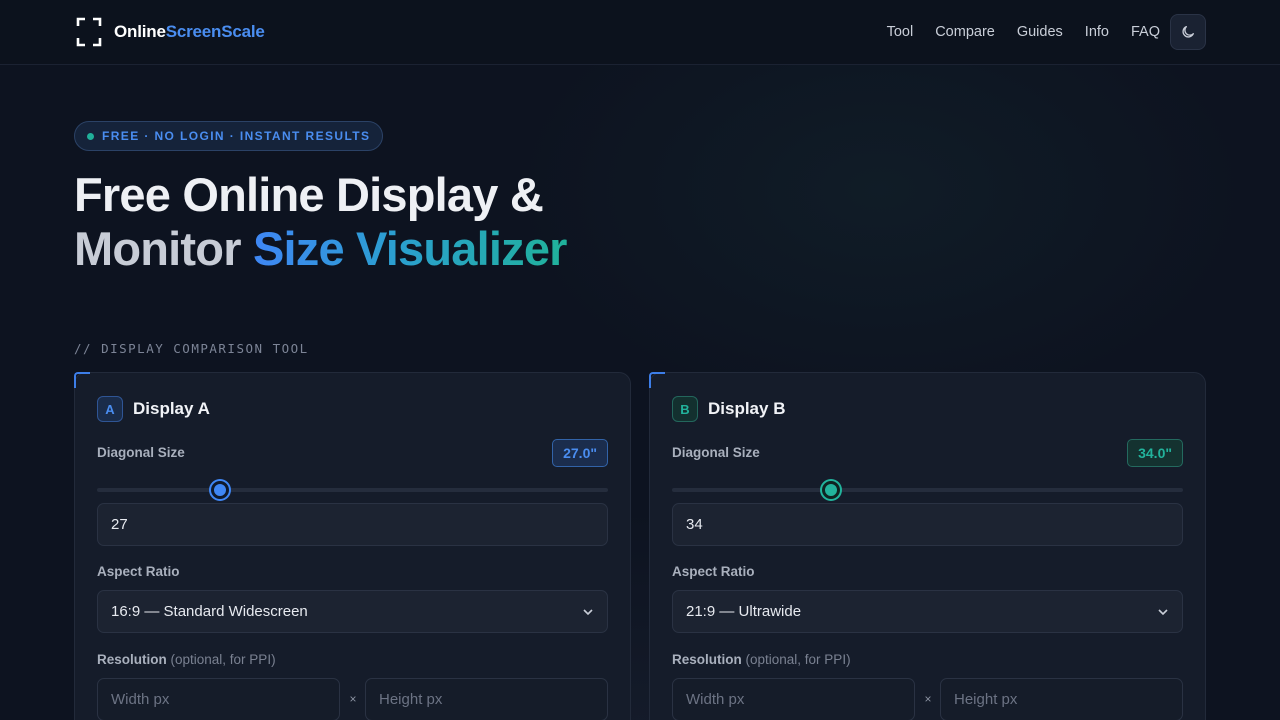 This screenshot has width=1280, height=720. I want to click on aspect-ratio-select: 16:9 — Standard Widescreen, so click(352, 611).